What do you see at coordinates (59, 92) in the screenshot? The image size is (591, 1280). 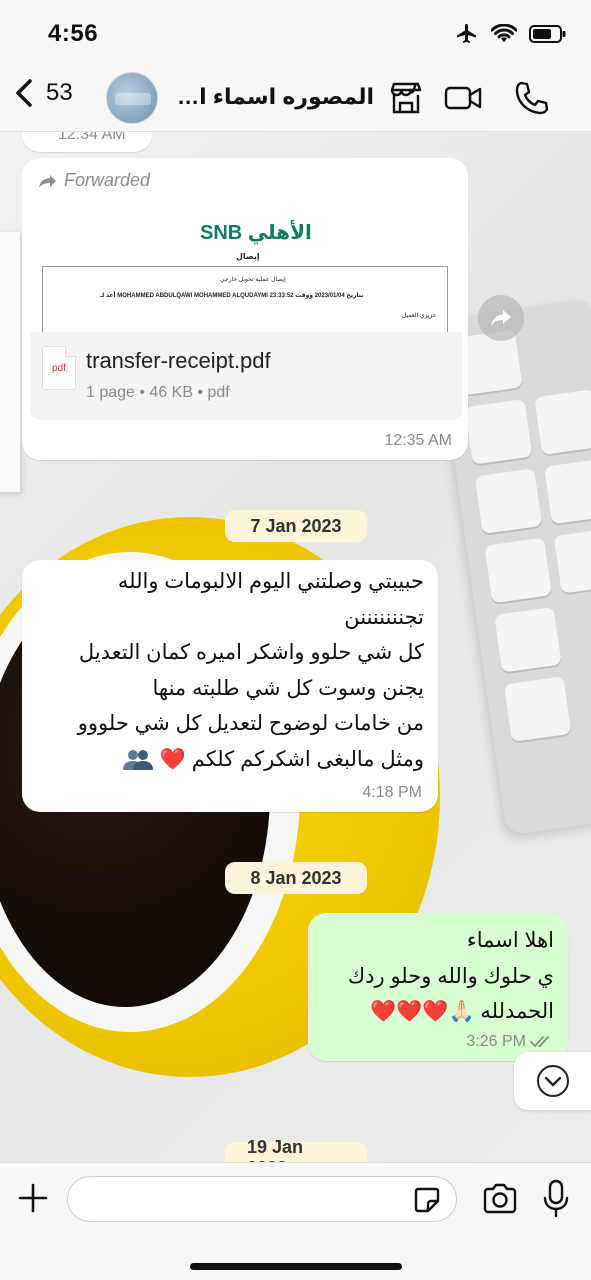 I see `unread-count: 53` at bounding box center [59, 92].